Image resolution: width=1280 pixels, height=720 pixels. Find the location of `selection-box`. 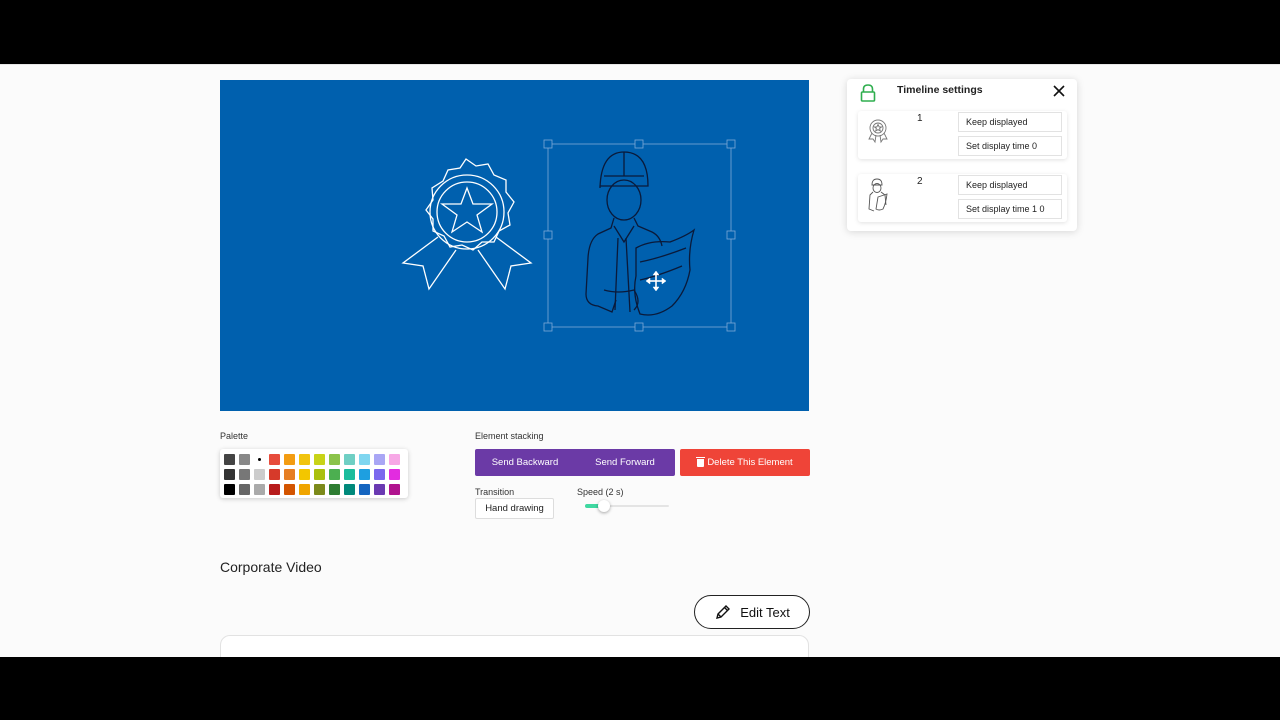

selection-box is located at coordinates (639, 235).